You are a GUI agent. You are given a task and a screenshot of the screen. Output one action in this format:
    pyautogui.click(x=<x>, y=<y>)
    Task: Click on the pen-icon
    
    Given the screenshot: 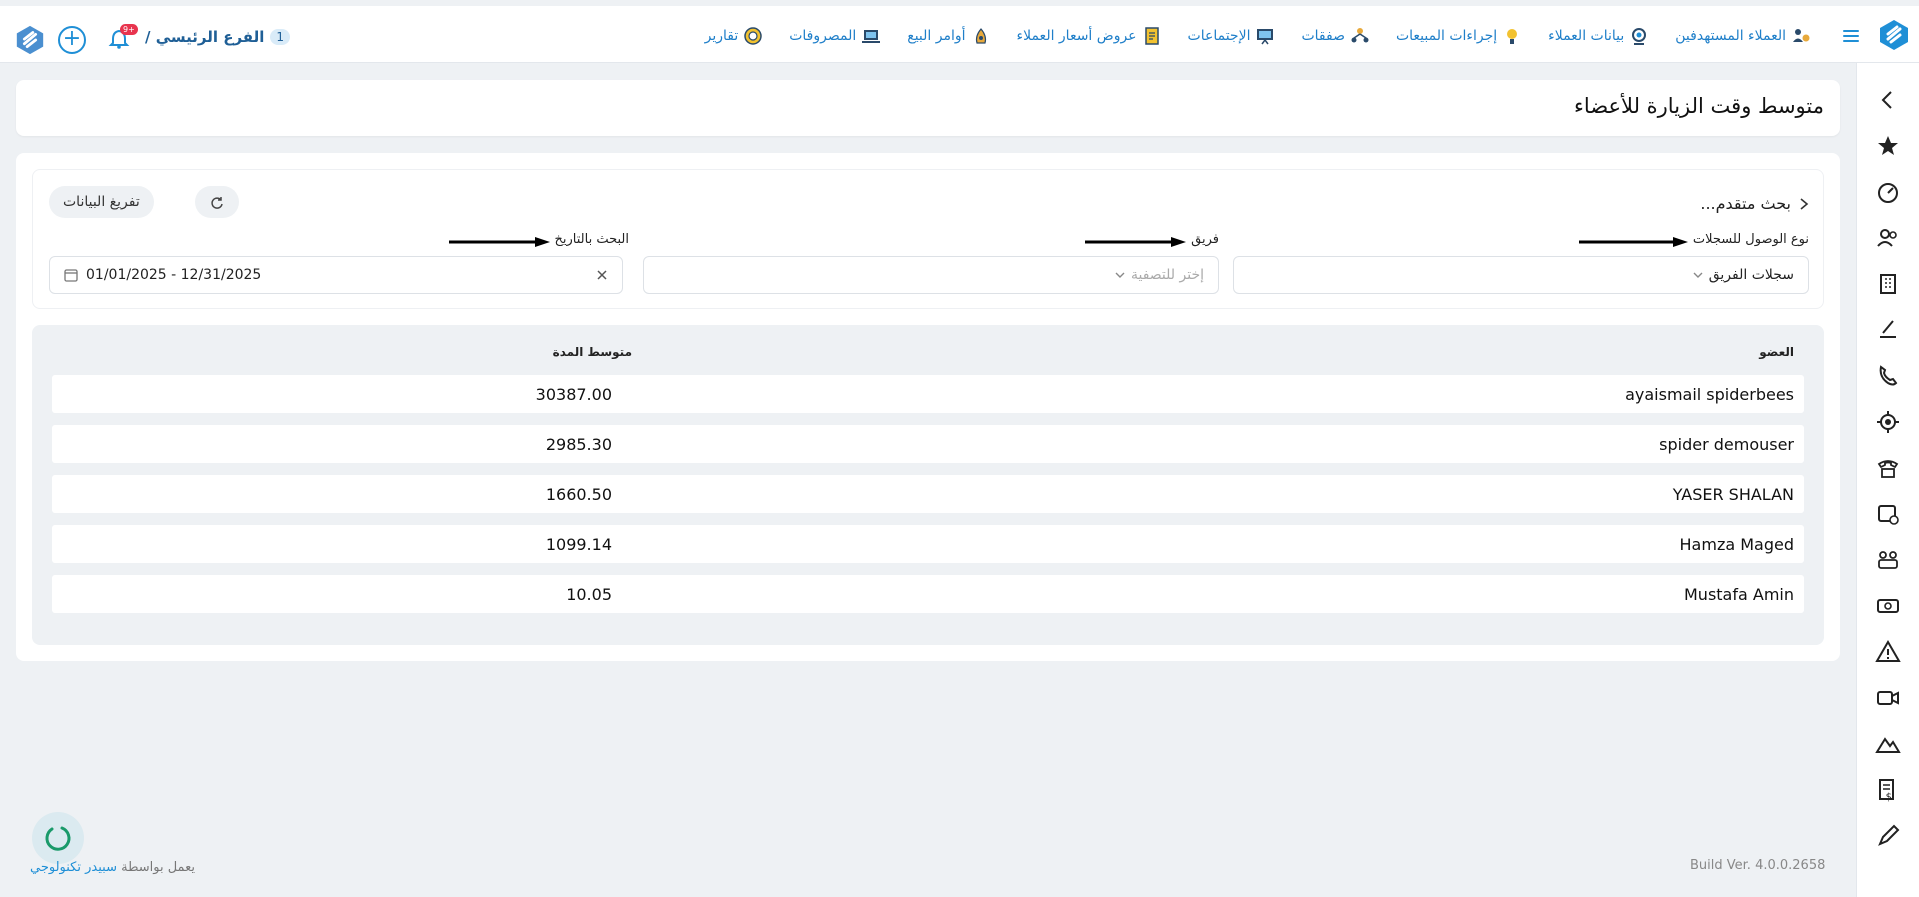 What is the action you would take?
    pyautogui.click(x=1888, y=836)
    